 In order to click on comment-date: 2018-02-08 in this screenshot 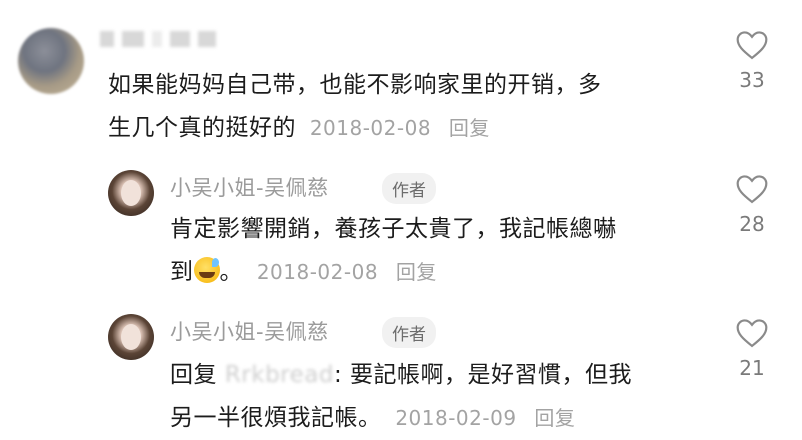, I will do `click(370, 128)`.